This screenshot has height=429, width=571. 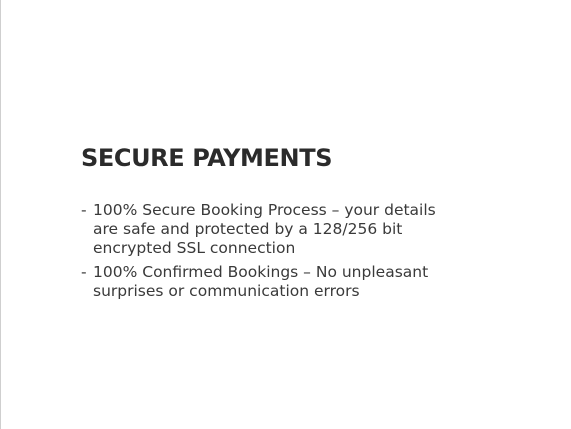 What do you see at coordinates (0, 214) in the screenshot?
I see `left-divider` at bounding box center [0, 214].